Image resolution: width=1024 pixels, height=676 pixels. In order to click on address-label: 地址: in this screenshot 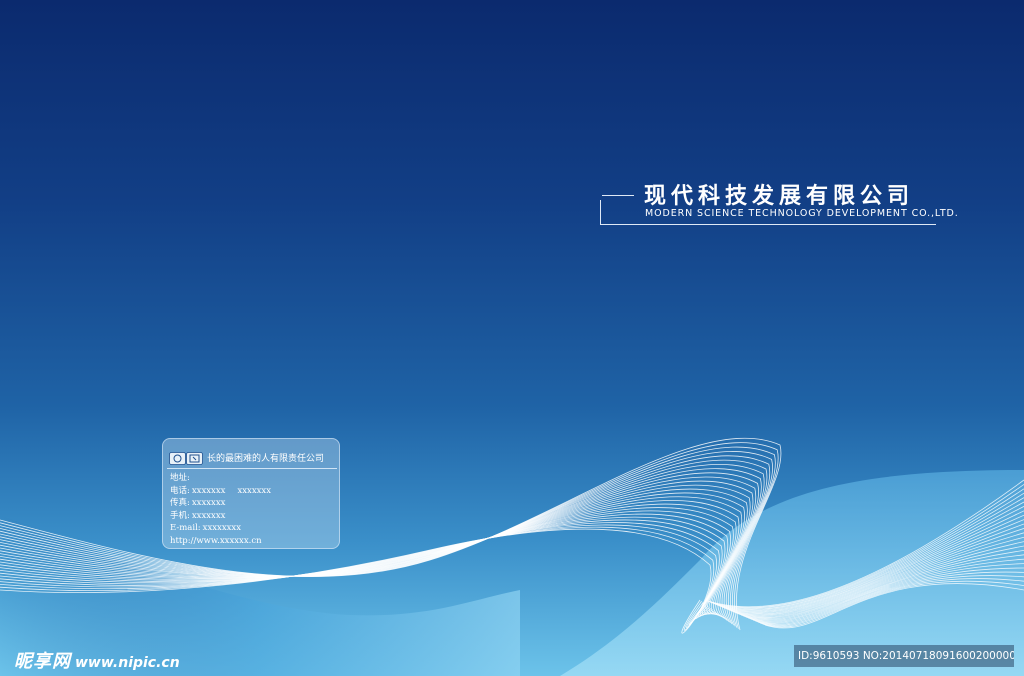, I will do `click(180, 478)`.